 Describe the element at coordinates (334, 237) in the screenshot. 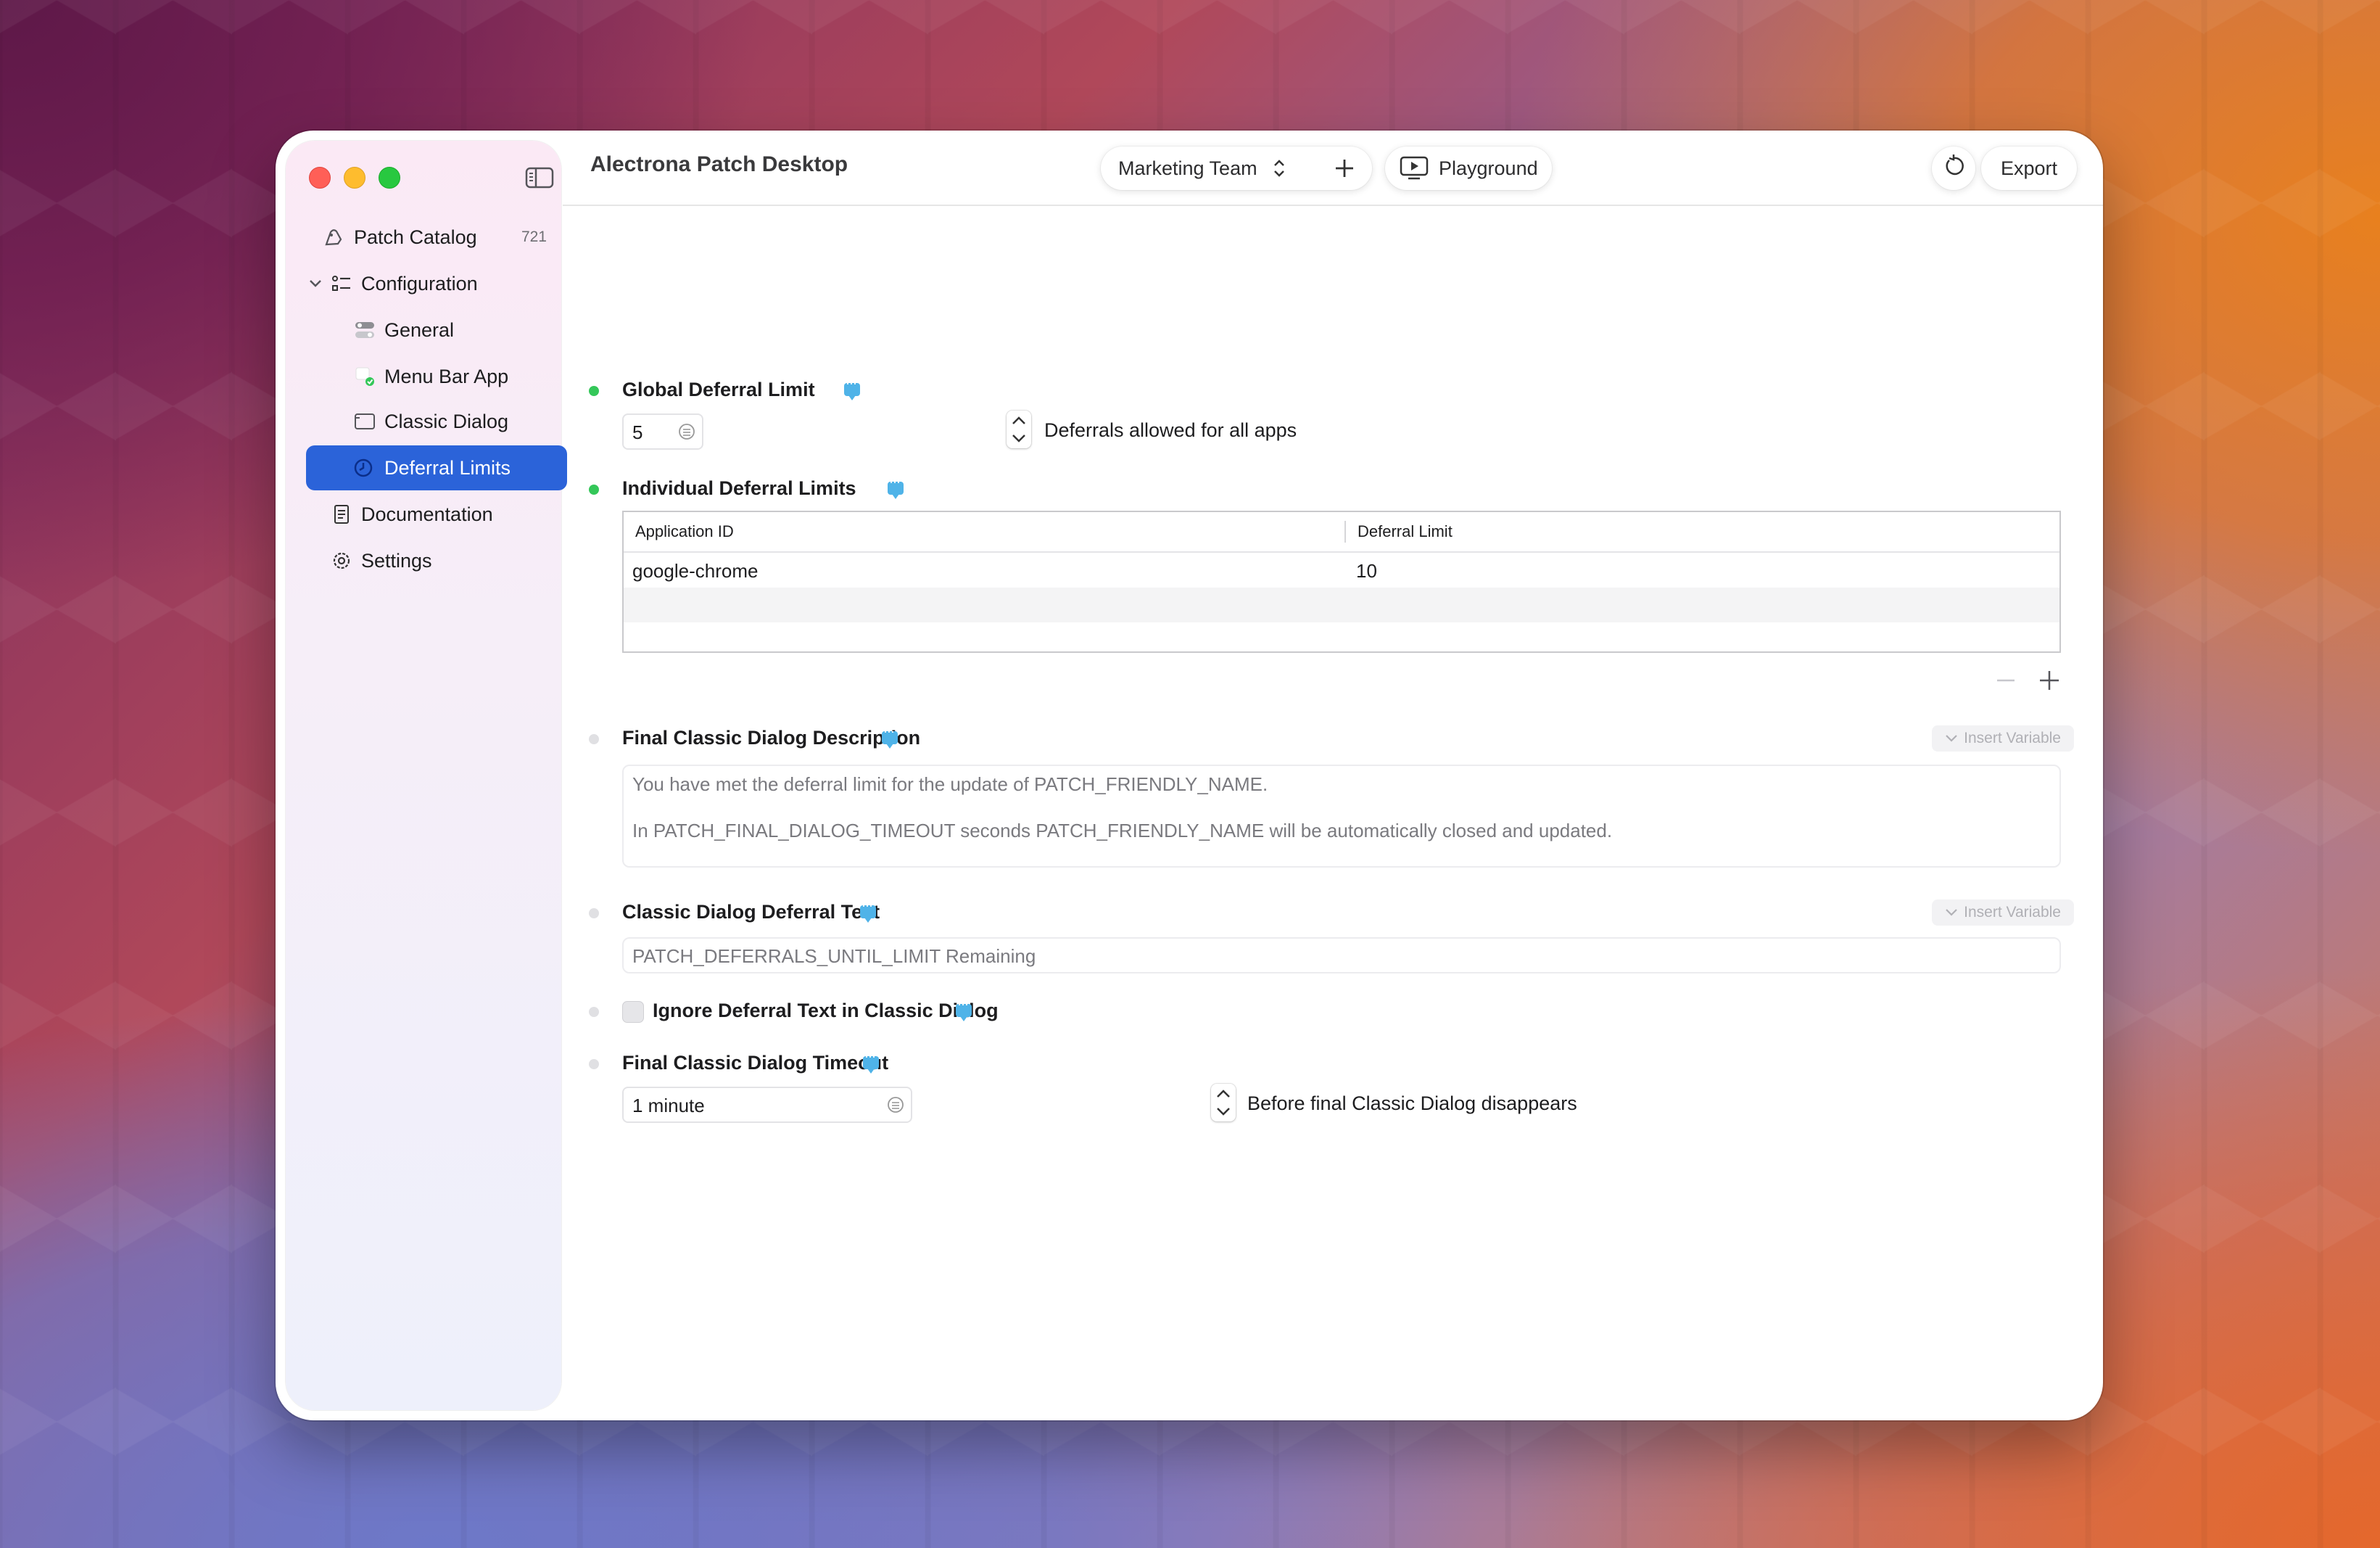

I see `patch-catalog-icon` at that location.